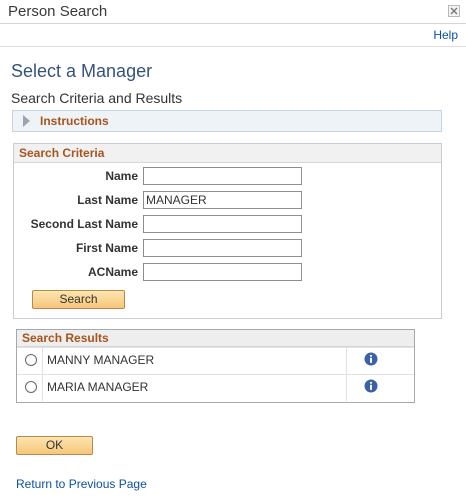 This screenshot has height=503, width=466. I want to click on instructions-toggle: Instructions, so click(227, 121).